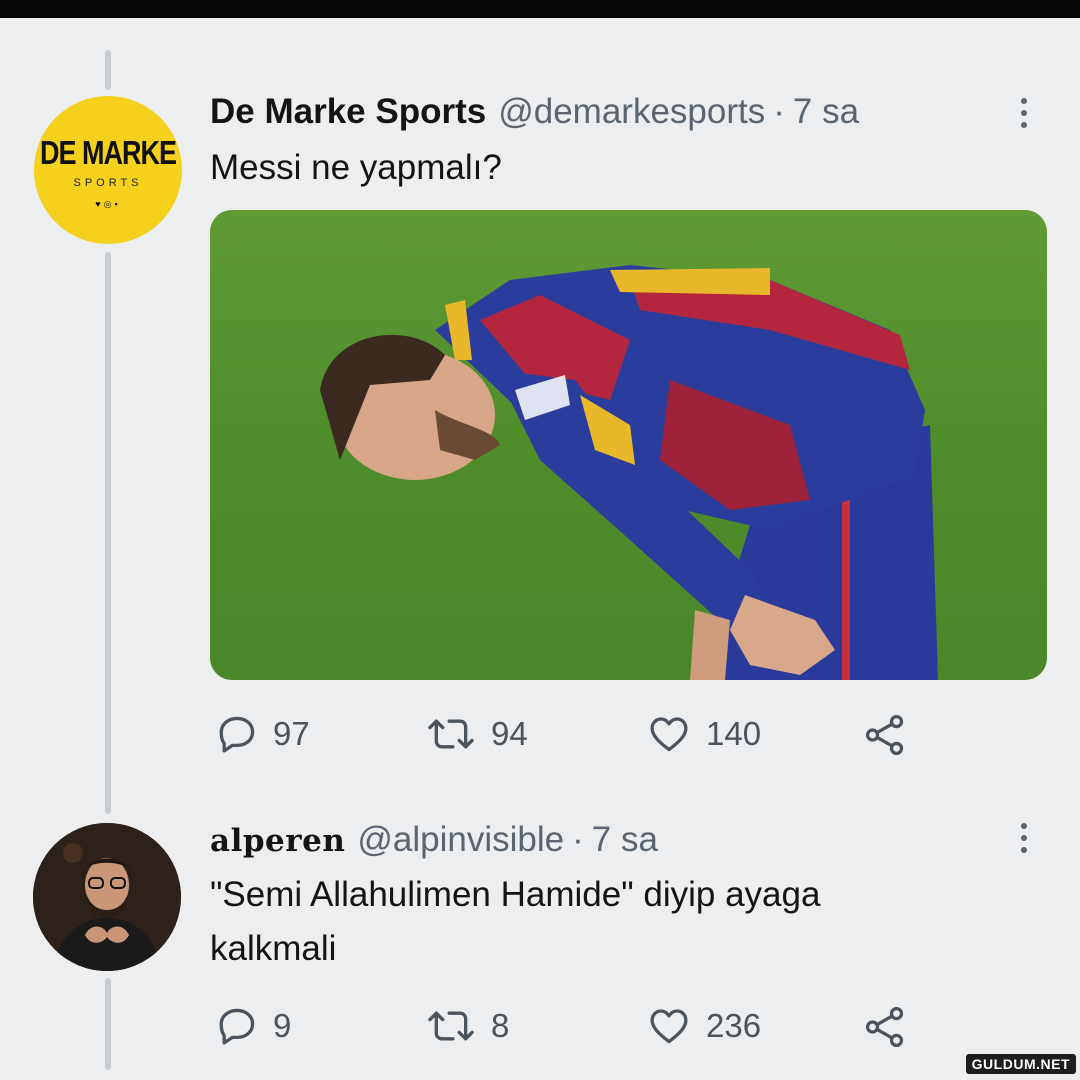 This screenshot has height=1080, width=1080. Describe the element at coordinates (108, 153) in the screenshot. I see `avatar-logo-text: DE MARKE` at that location.